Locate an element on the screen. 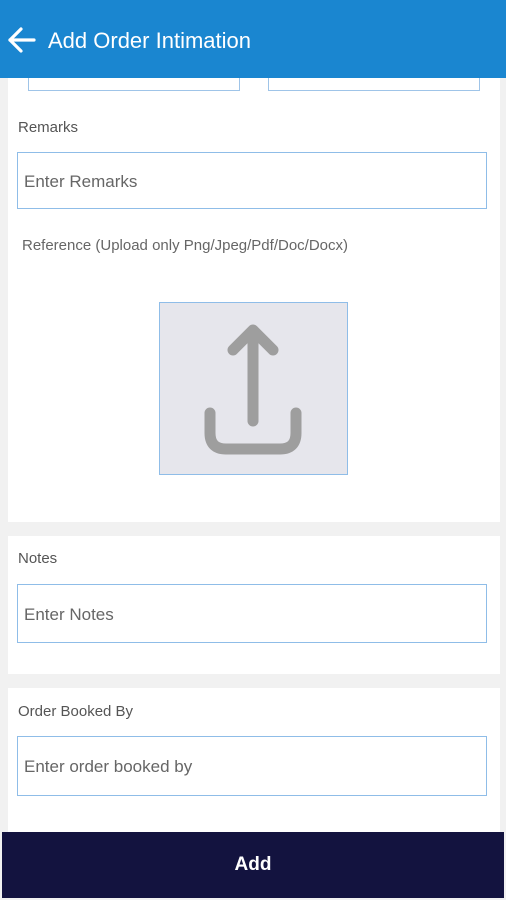  previous-field-right-edge is located at coordinates (374, 84).